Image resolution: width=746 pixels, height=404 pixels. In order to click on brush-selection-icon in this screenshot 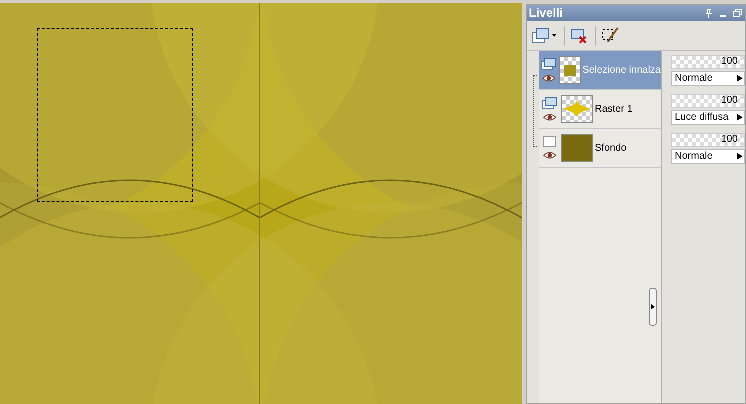, I will do `click(611, 35)`.